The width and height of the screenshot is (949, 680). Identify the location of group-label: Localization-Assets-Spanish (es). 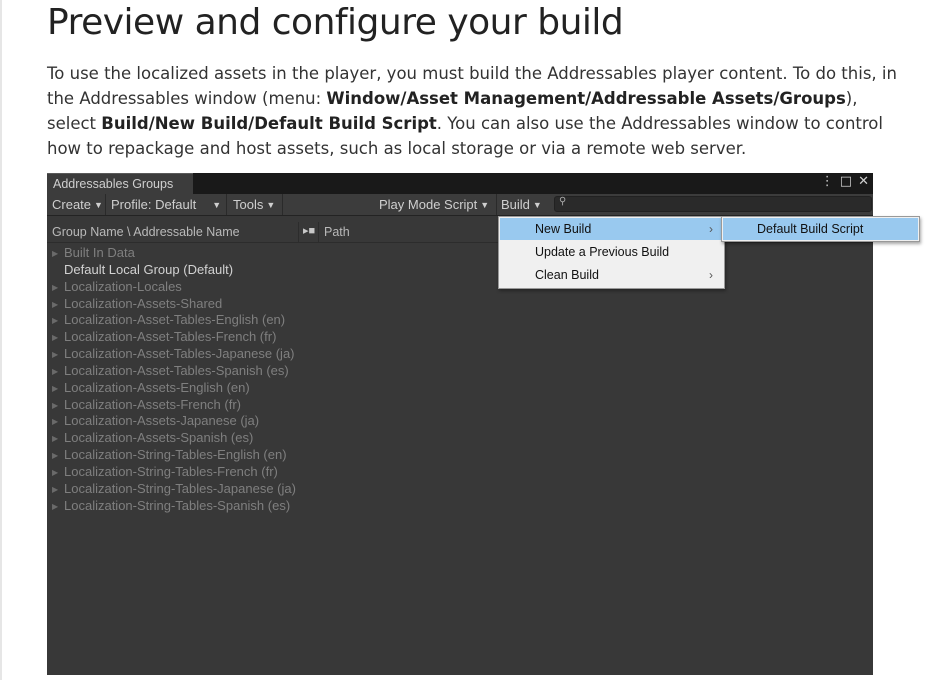
(159, 438).